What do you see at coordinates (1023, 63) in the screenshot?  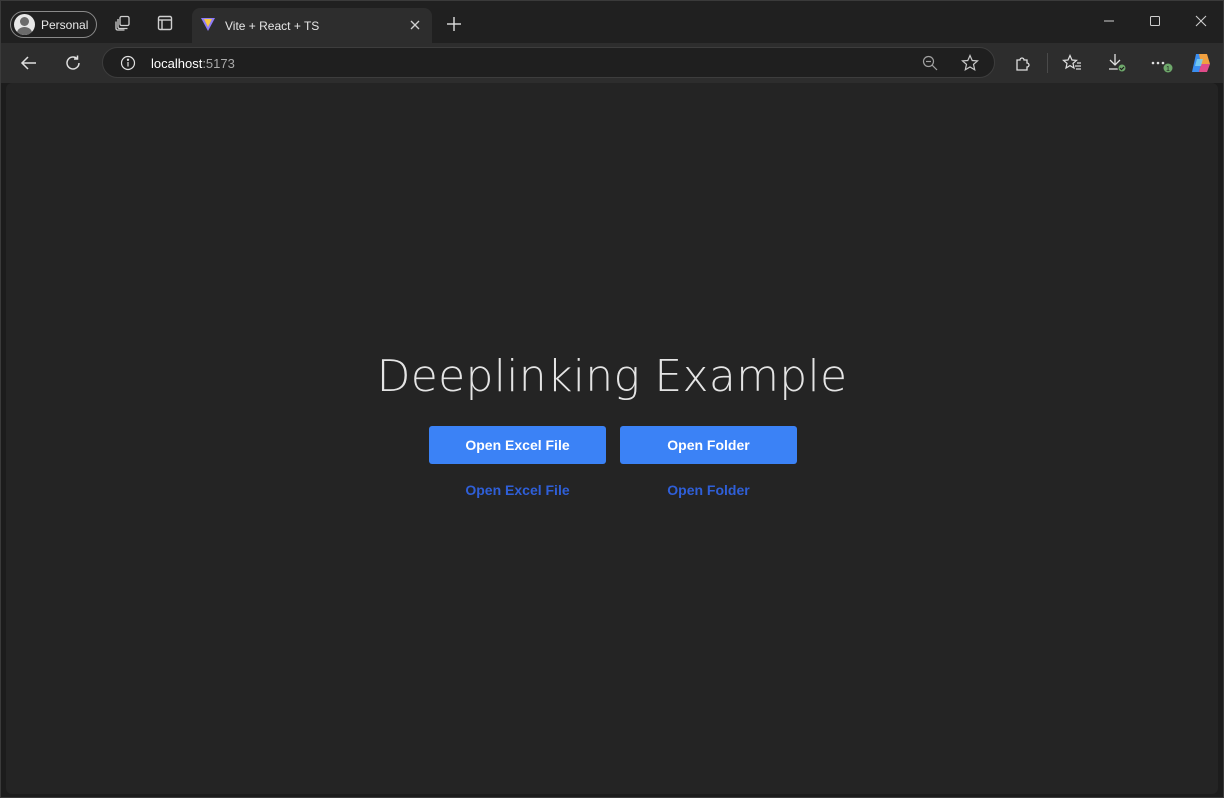 I see `extensions-icon` at bounding box center [1023, 63].